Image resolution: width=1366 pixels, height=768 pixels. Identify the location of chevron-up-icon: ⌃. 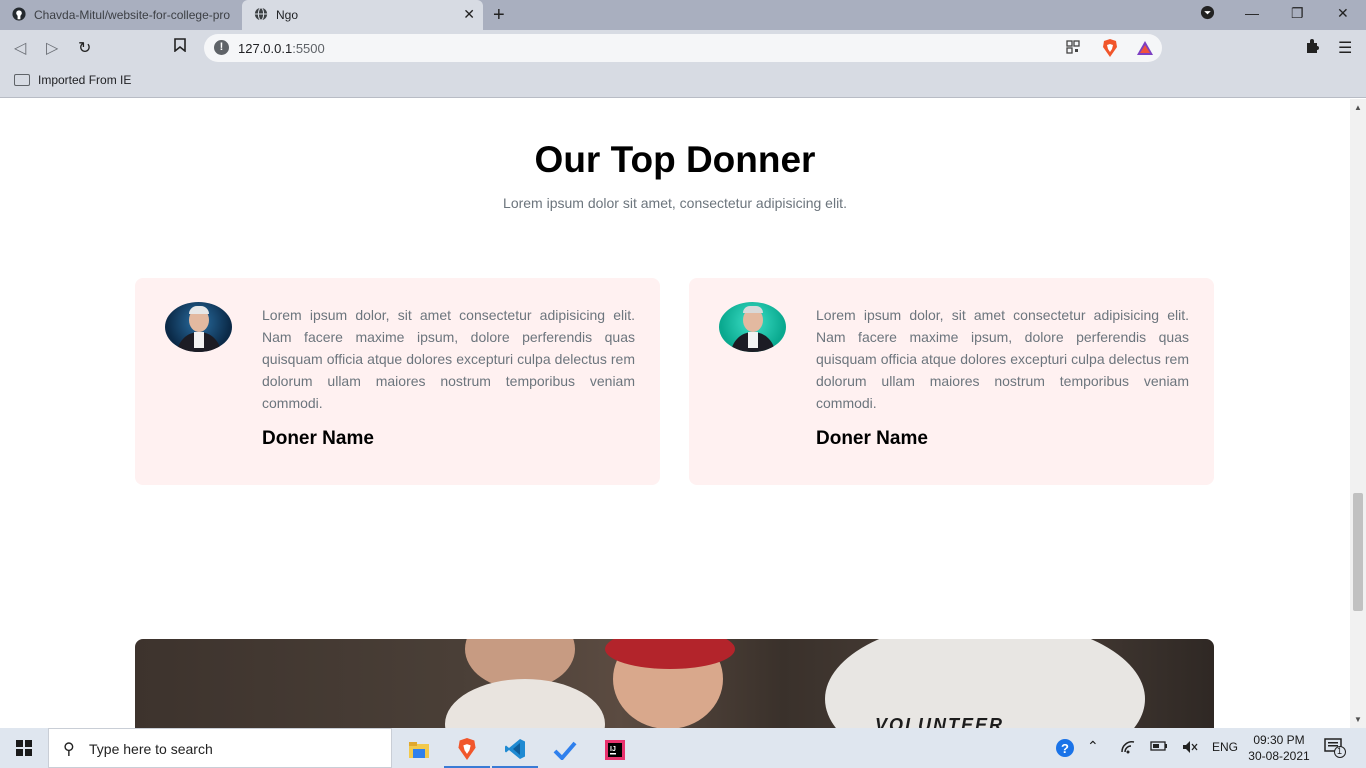
(1093, 746).